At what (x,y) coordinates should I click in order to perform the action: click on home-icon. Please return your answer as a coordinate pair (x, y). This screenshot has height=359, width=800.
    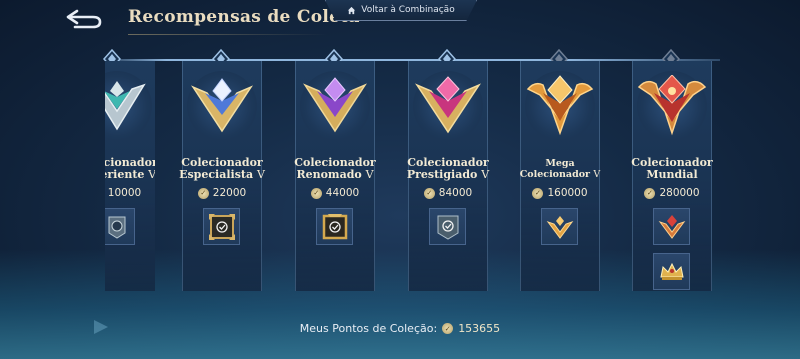
    Looking at the image, I should click on (352, 10).